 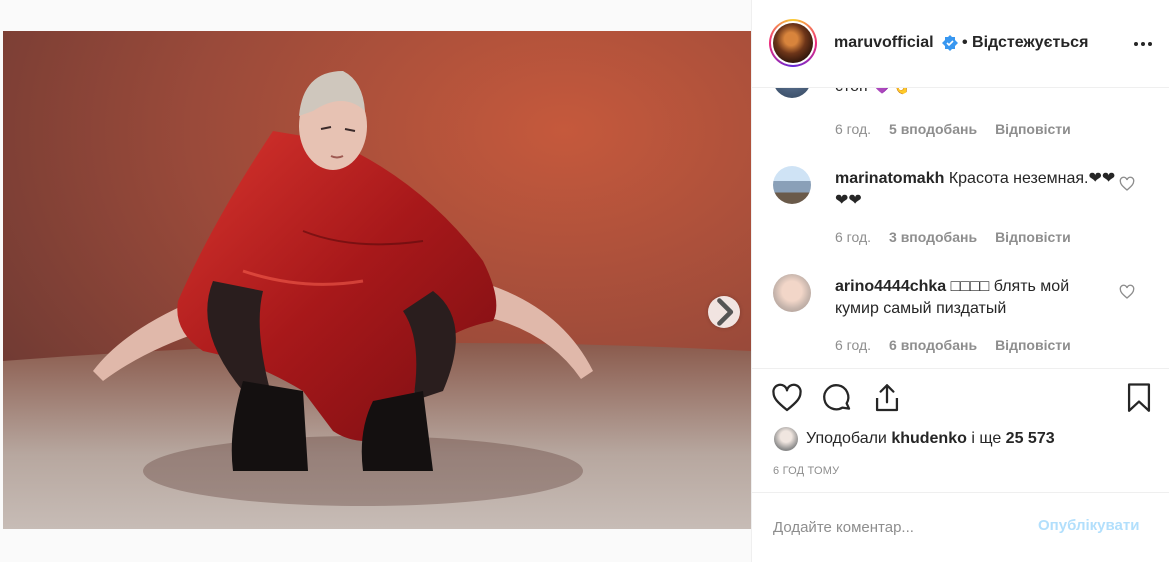 What do you see at coordinates (976, 93) in the screenshot?
I see `comment-text: стоп 💜👌` at bounding box center [976, 93].